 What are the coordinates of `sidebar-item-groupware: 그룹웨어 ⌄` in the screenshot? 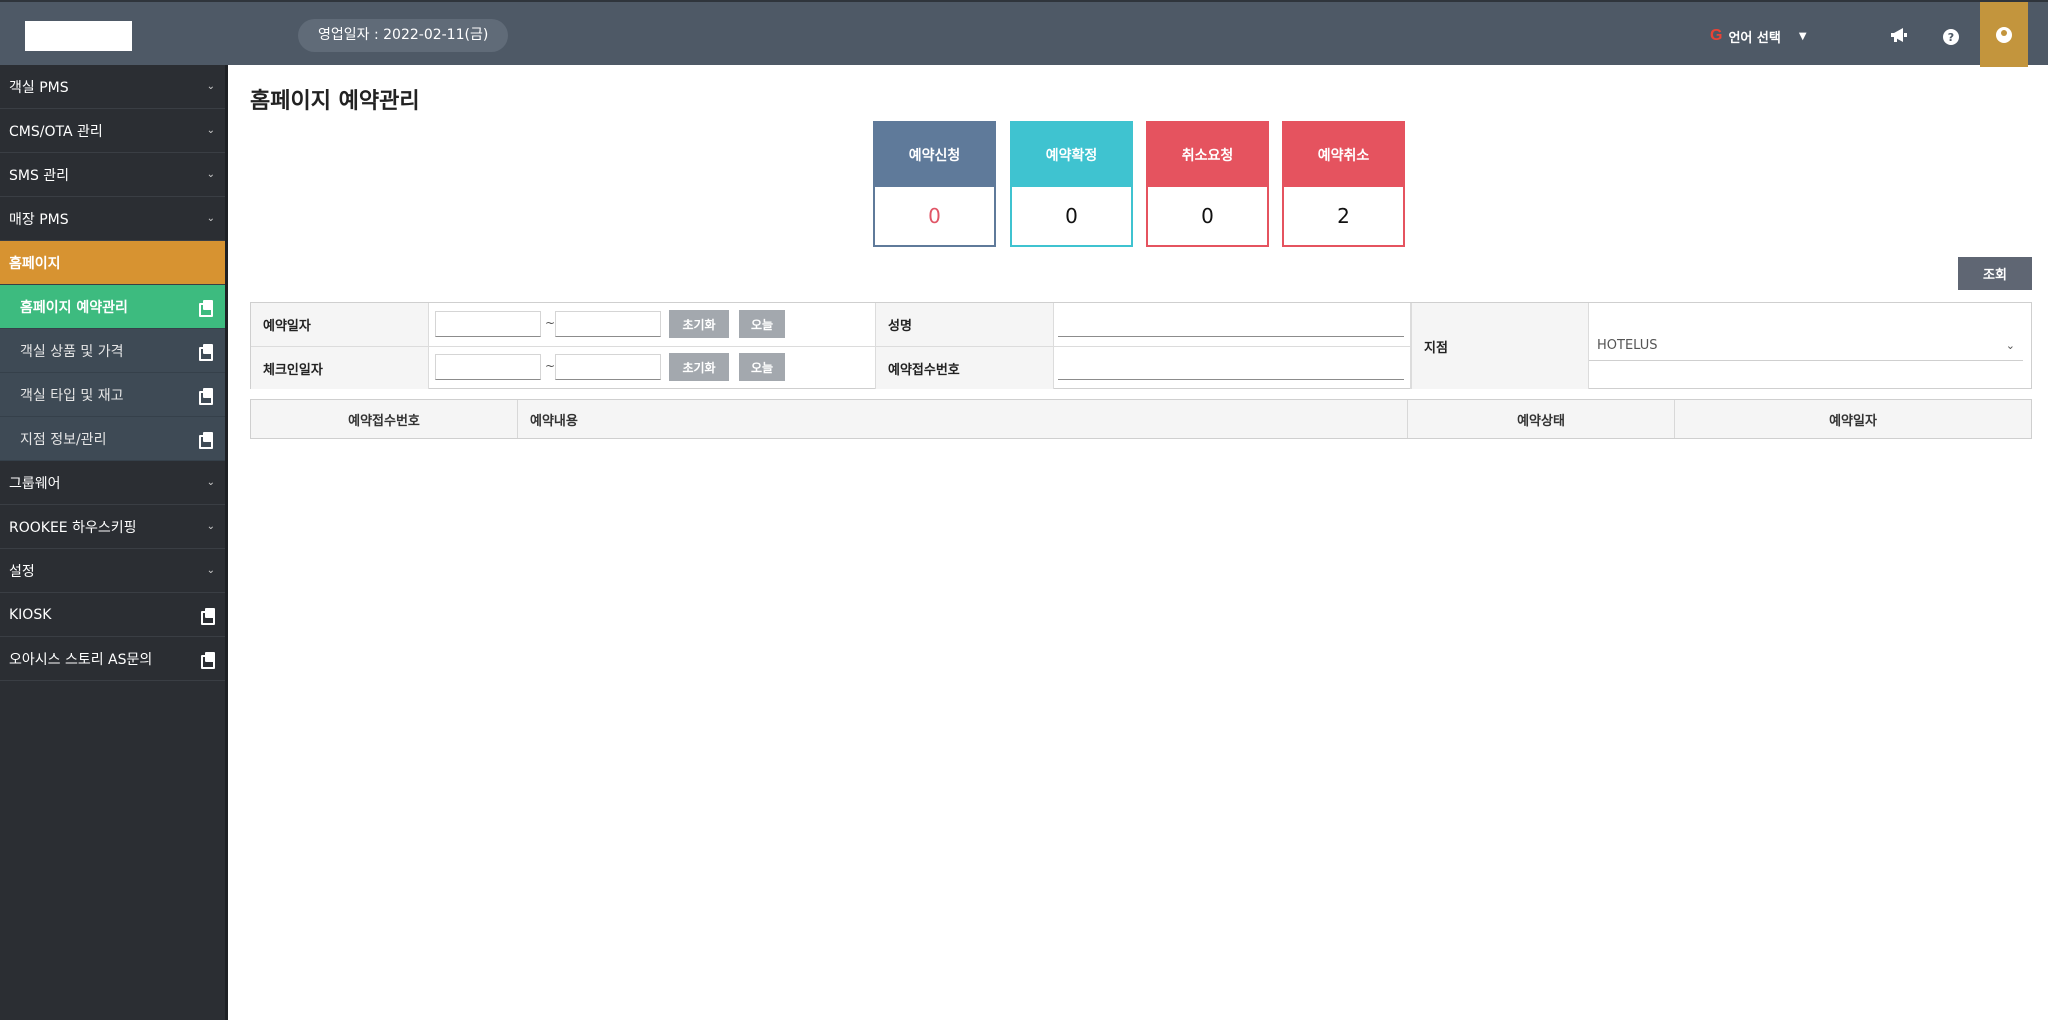 It's located at (112, 483).